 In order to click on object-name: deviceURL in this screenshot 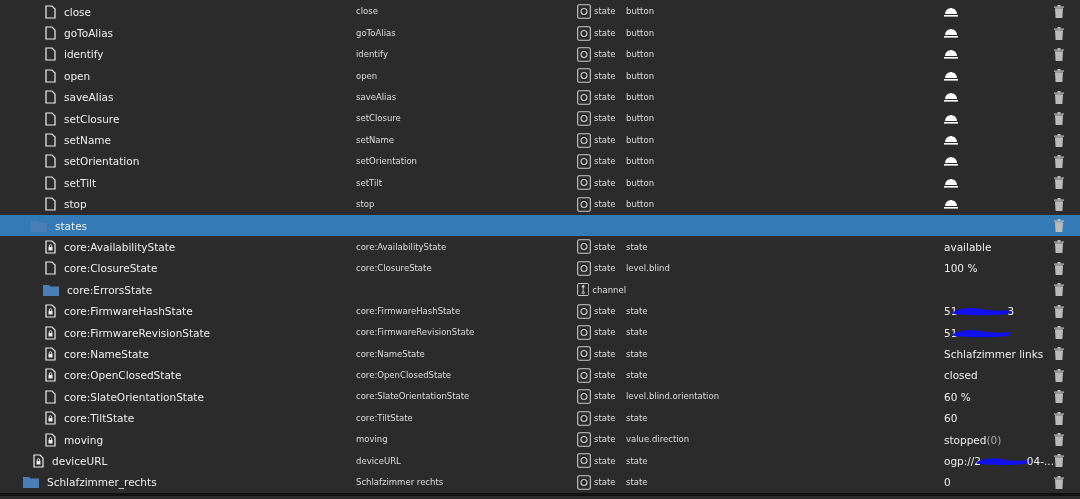, I will do `click(80, 460)`.